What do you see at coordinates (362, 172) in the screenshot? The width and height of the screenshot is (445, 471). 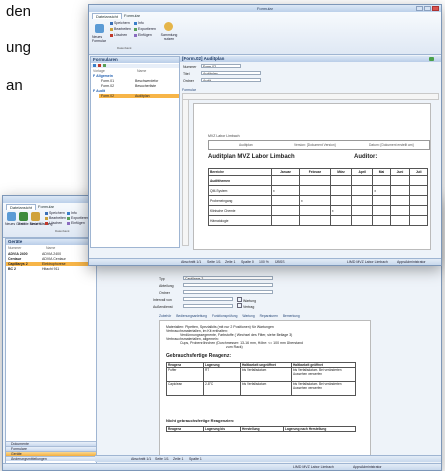 I see `th: April` at bounding box center [362, 172].